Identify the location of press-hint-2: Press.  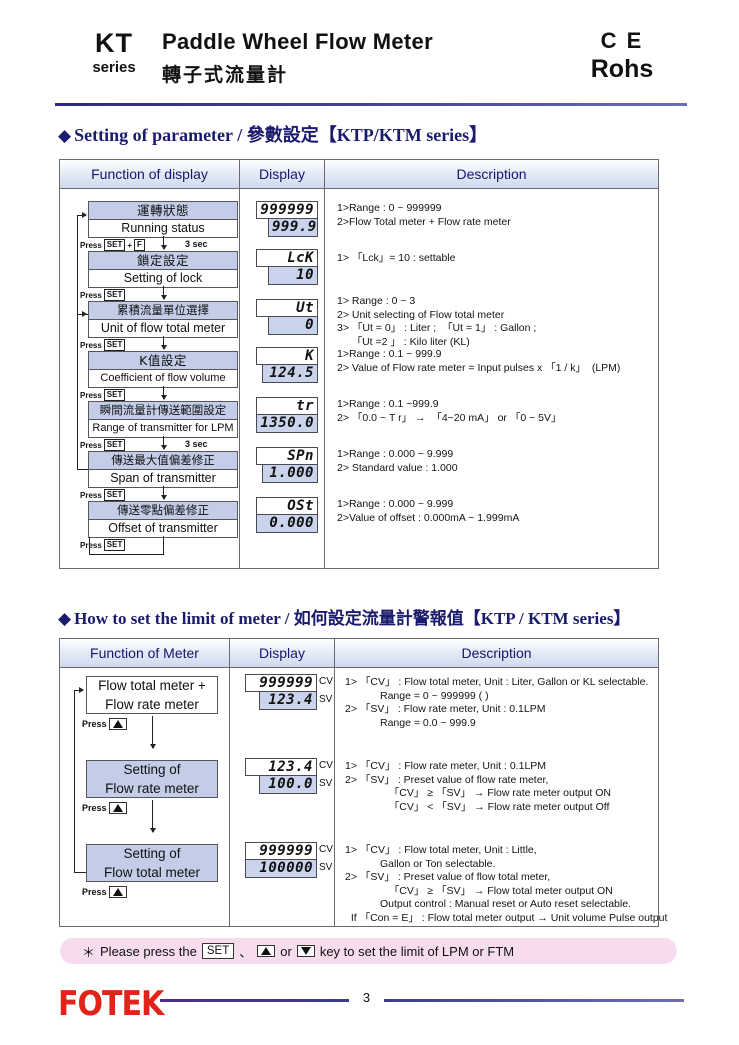
(104, 808).